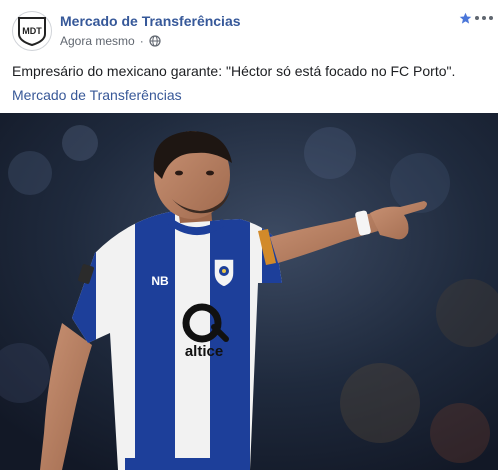 This screenshot has width=498, height=470. What do you see at coordinates (97, 95) in the screenshot?
I see `post-link: Mercado de Transferências` at bounding box center [97, 95].